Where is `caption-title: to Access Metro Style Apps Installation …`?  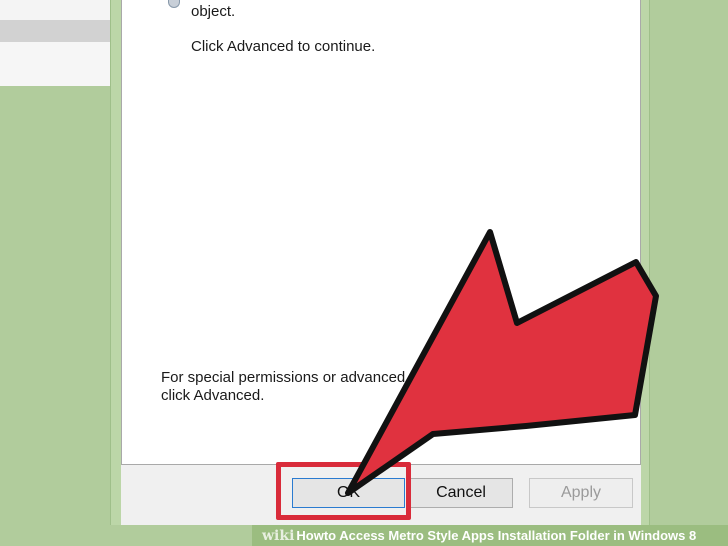
caption-title: to Access Metro Style Apps Installation … is located at coordinates (510, 535).